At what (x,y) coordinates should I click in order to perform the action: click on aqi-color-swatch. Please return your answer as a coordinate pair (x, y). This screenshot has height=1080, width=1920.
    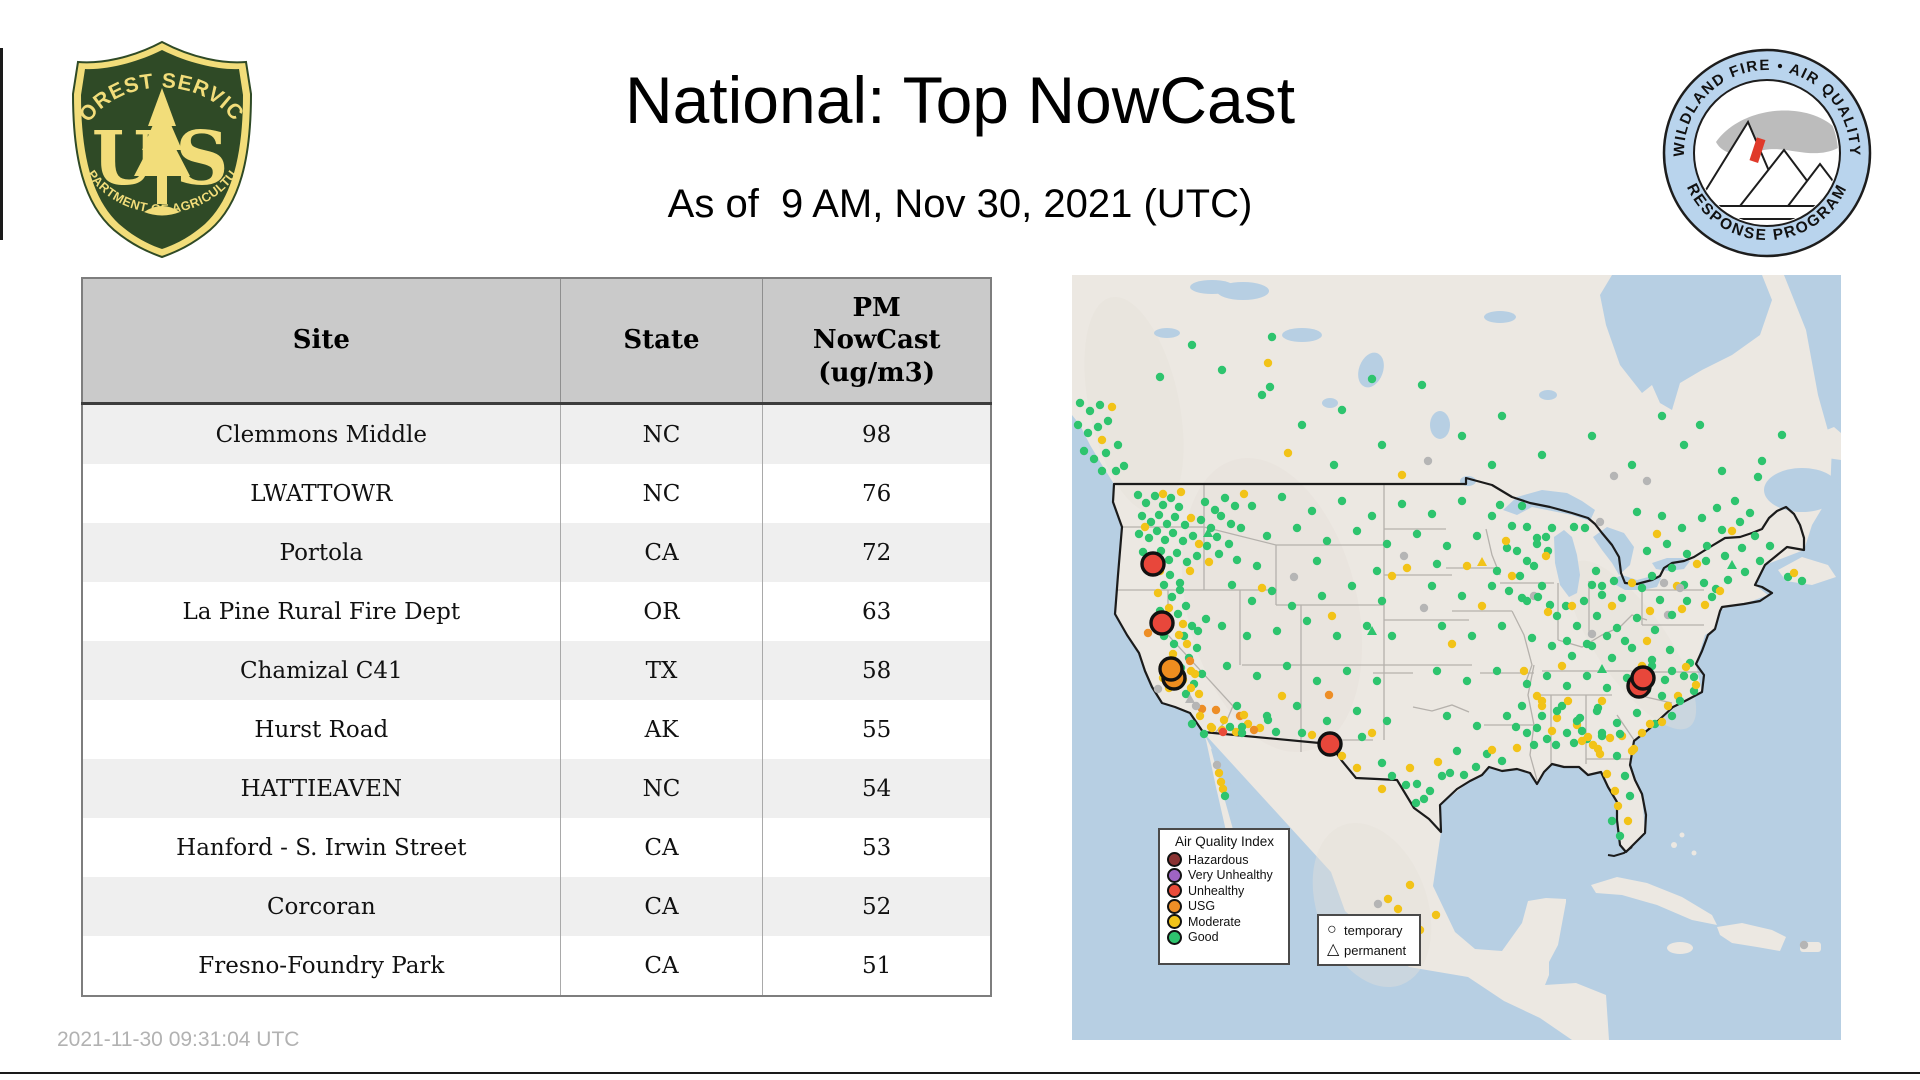
    Looking at the image, I should click on (1174, 860).